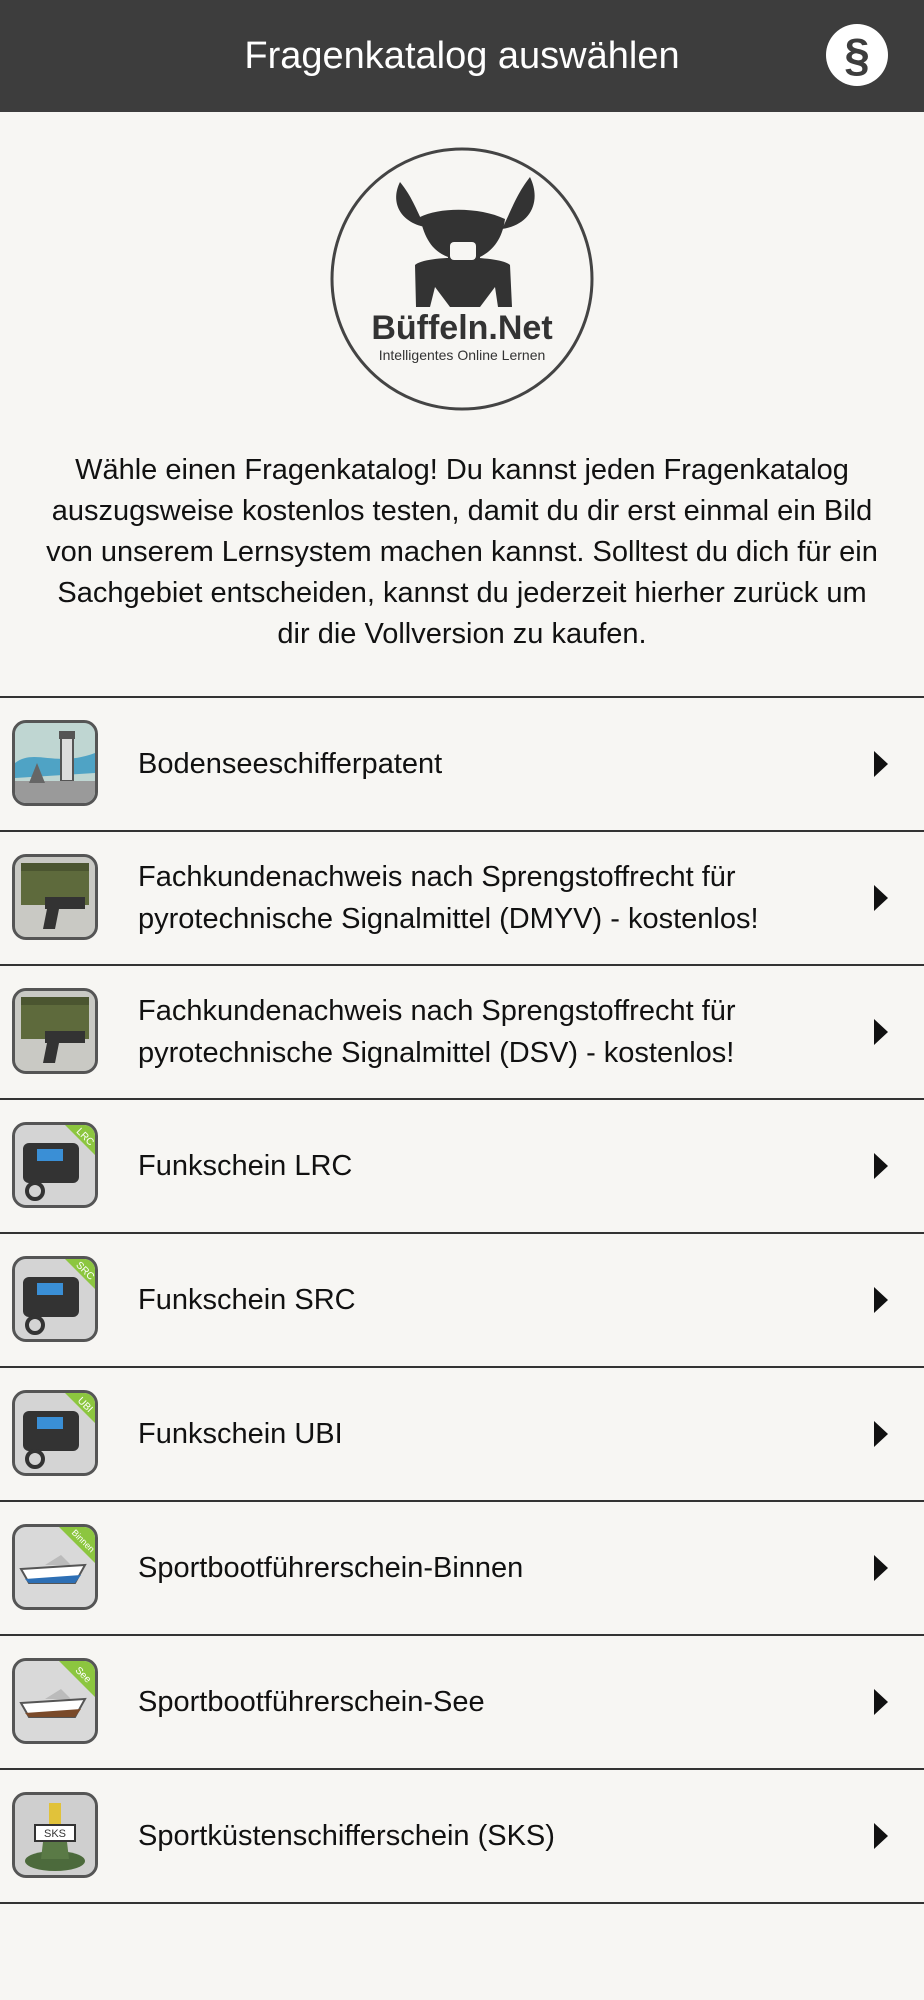 The height and width of the screenshot is (2000, 924). I want to click on catalog-item-sks: SKS Sportküstenschifferschein (SKS), so click(462, 1837).